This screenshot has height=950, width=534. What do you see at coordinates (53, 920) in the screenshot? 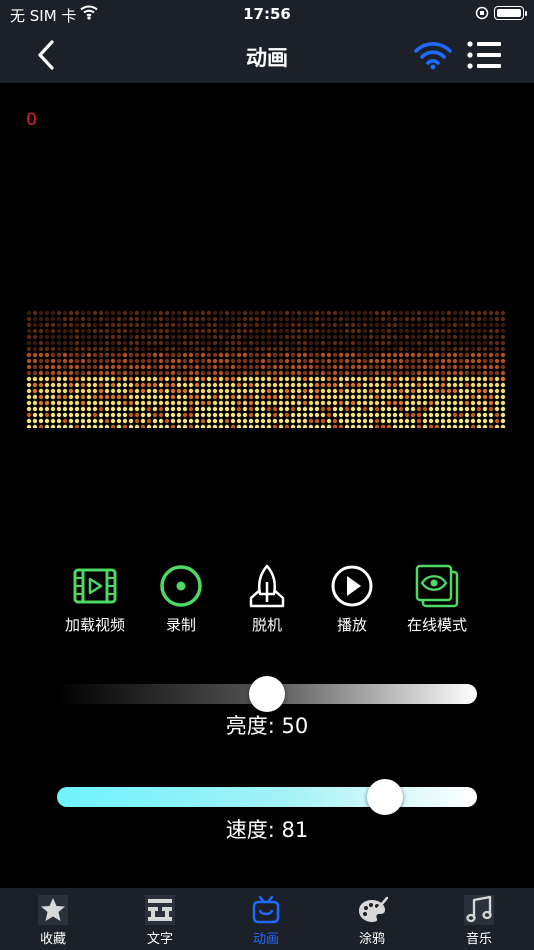
I see `tab-favorites: 收藏` at bounding box center [53, 920].